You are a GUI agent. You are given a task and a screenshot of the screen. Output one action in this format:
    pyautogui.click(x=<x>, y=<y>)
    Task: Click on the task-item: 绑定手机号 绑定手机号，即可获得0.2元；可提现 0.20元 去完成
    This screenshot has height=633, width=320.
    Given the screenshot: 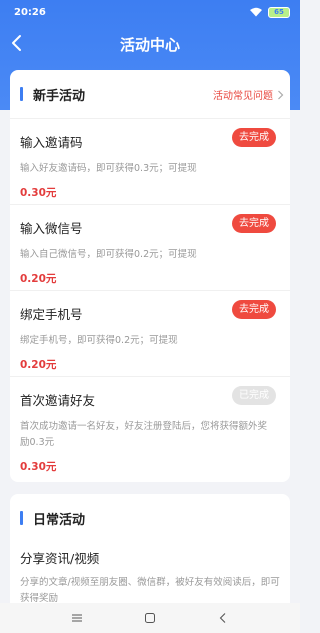 What is the action you would take?
    pyautogui.click(x=150, y=333)
    